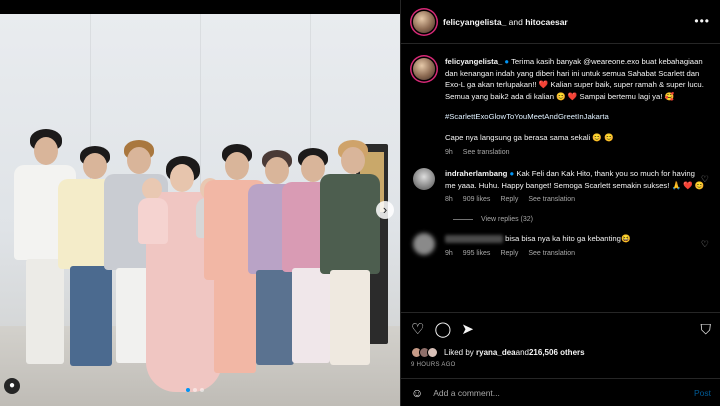  What do you see at coordinates (706, 329) in the screenshot?
I see `bookmark-icon: ⛉` at bounding box center [706, 329].